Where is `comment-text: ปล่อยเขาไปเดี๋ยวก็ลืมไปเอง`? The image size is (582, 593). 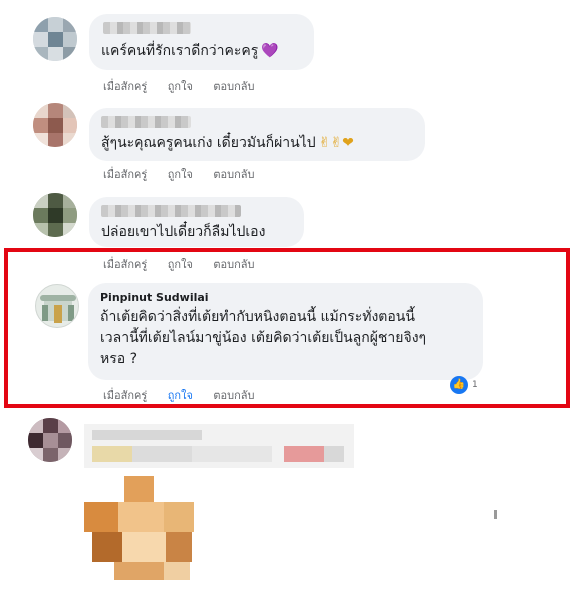 comment-text: ปล่อยเขาไปเดี๋ยวก็ลืมไปเอง is located at coordinates (183, 232).